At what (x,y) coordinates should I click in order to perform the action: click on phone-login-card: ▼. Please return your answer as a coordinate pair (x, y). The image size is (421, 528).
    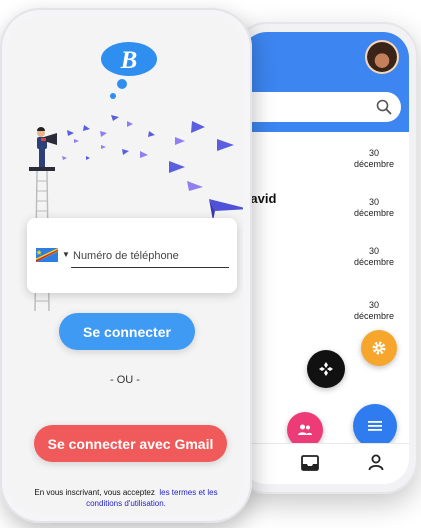
    Looking at the image, I should click on (132, 255).